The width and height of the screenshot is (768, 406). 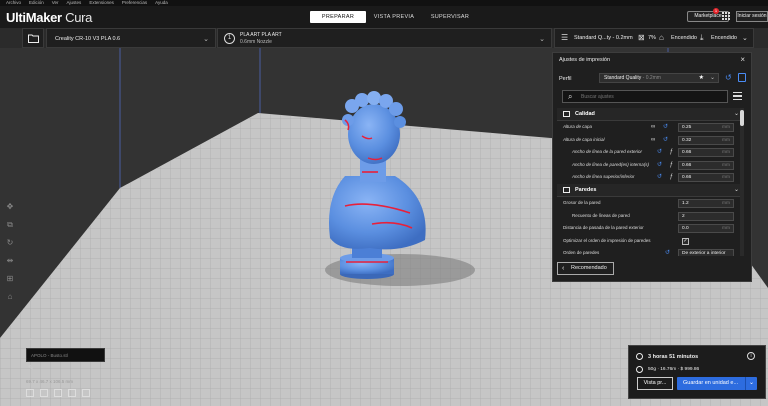 What do you see at coordinates (706, 127) in the screenshot?
I see `setting-value-field: 0.25 mm` at bounding box center [706, 127].